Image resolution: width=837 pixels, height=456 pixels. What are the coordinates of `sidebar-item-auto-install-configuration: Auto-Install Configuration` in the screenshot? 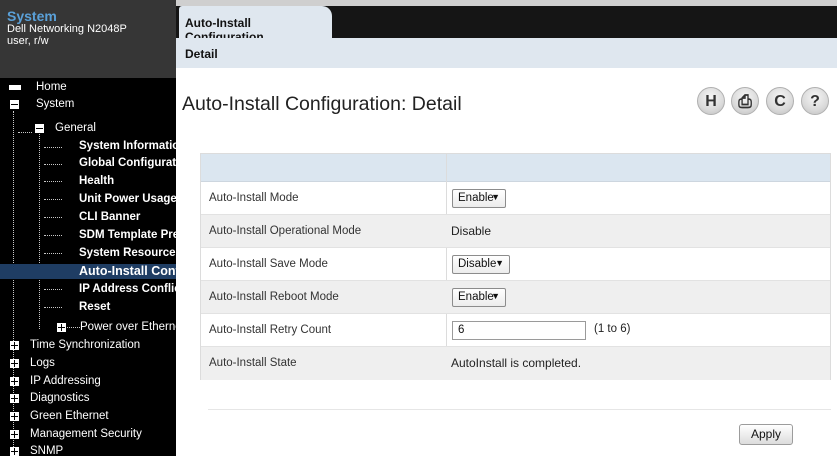 It's located at (88, 271).